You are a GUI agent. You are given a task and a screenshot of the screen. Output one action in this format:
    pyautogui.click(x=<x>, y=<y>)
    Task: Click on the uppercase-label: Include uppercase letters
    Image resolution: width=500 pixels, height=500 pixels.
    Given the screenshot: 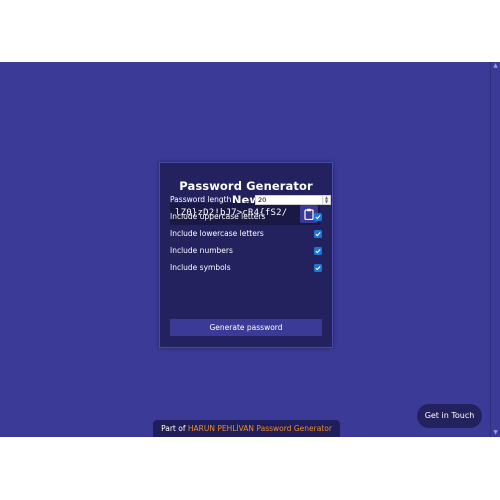 What is the action you would take?
    pyautogui.click(x=218, y=216)
    